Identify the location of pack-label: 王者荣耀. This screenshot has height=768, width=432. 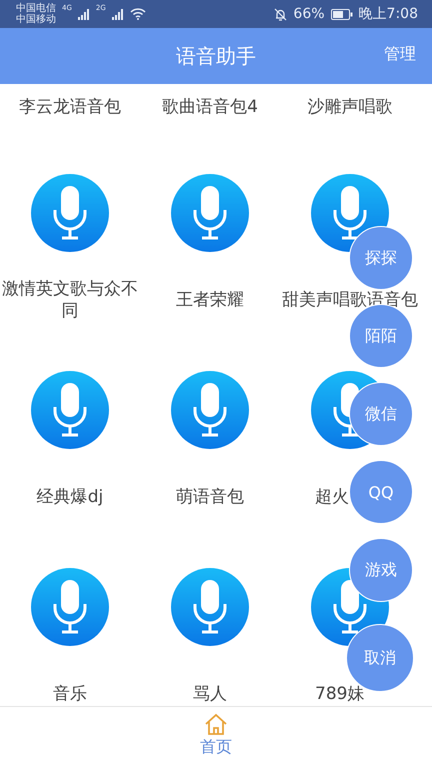
(210, 300).